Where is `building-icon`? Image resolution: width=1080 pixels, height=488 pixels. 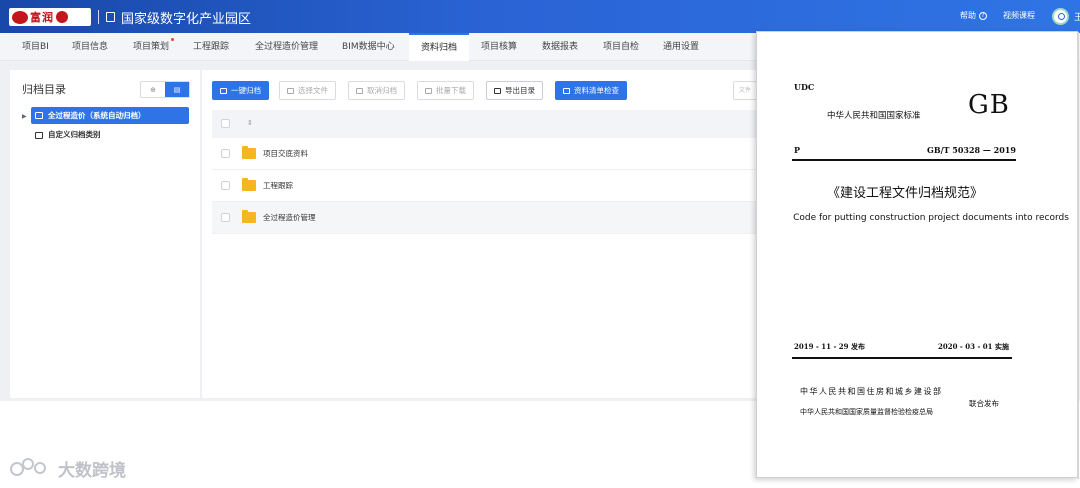 building-icon is located at coordinates (110, 17).